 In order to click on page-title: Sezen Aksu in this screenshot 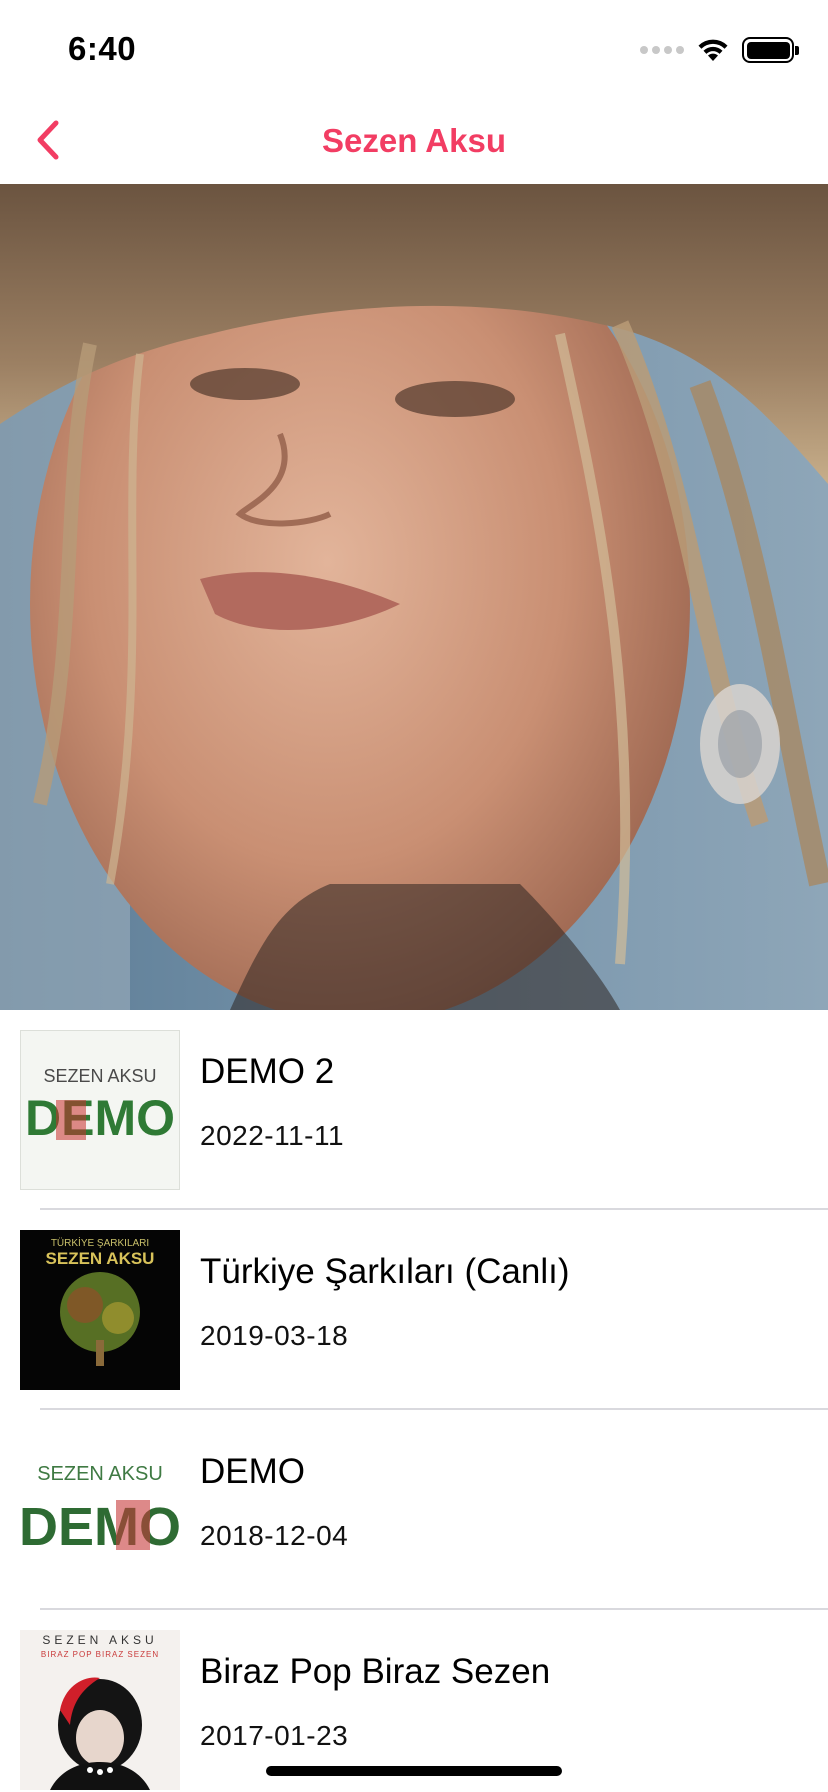, I will do `click(413, 140)`.